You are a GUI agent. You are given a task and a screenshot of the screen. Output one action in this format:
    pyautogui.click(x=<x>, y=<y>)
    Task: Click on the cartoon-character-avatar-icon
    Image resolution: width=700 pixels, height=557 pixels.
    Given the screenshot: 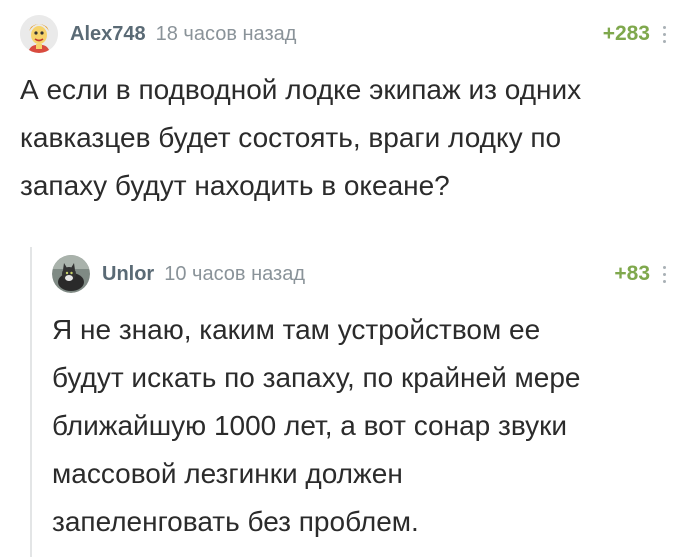 What is the action you would take?
    pyautogui.click(x=39, y=34)
    